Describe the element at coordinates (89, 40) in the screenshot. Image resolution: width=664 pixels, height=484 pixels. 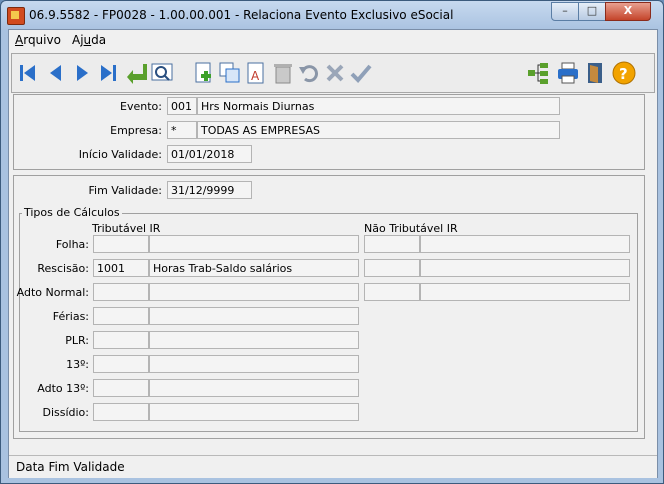
I see `menu-ajuda: Ajuda` at that location.